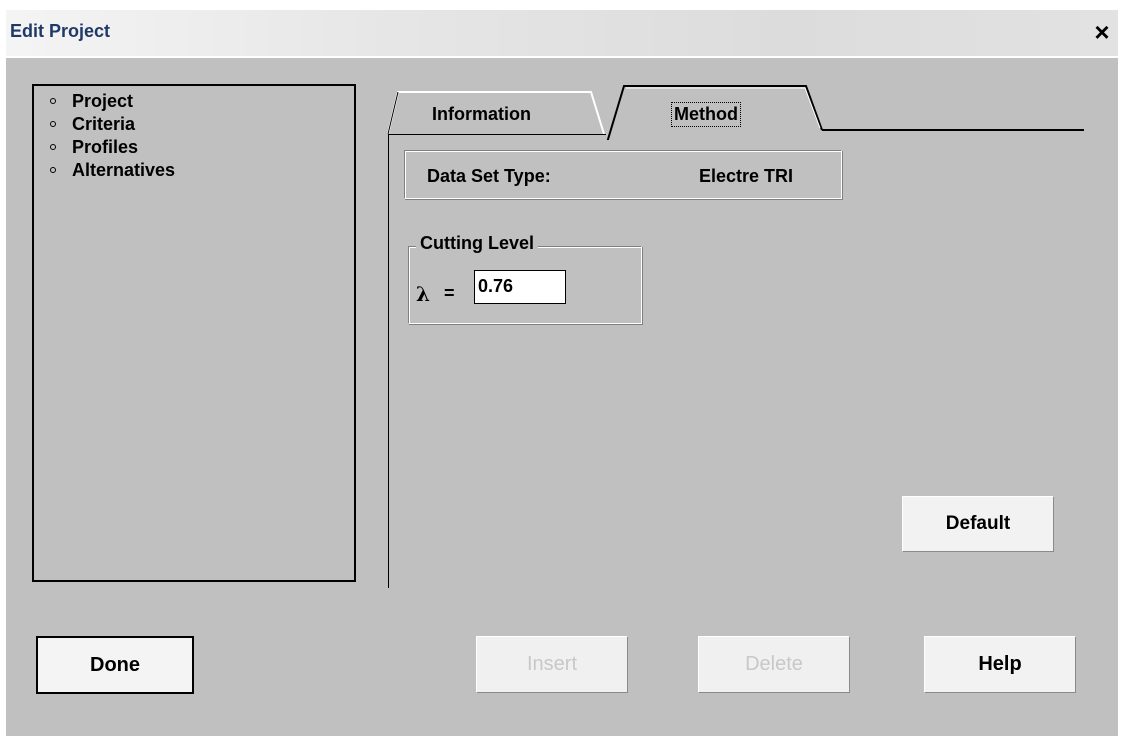  I want to click on nav-item-label: Profiles, so click(105, 147).